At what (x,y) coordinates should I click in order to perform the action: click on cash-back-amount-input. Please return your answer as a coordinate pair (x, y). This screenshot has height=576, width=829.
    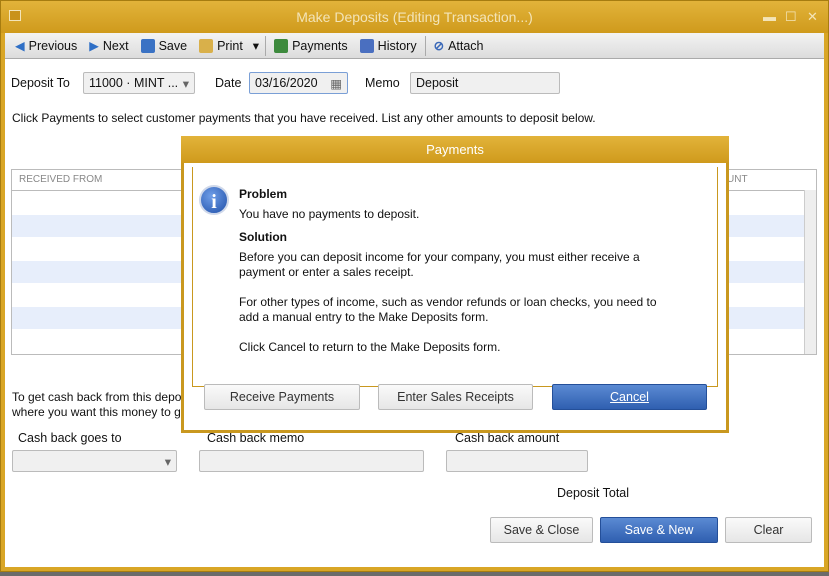
    Looking at the image, I should click on (517, 461).